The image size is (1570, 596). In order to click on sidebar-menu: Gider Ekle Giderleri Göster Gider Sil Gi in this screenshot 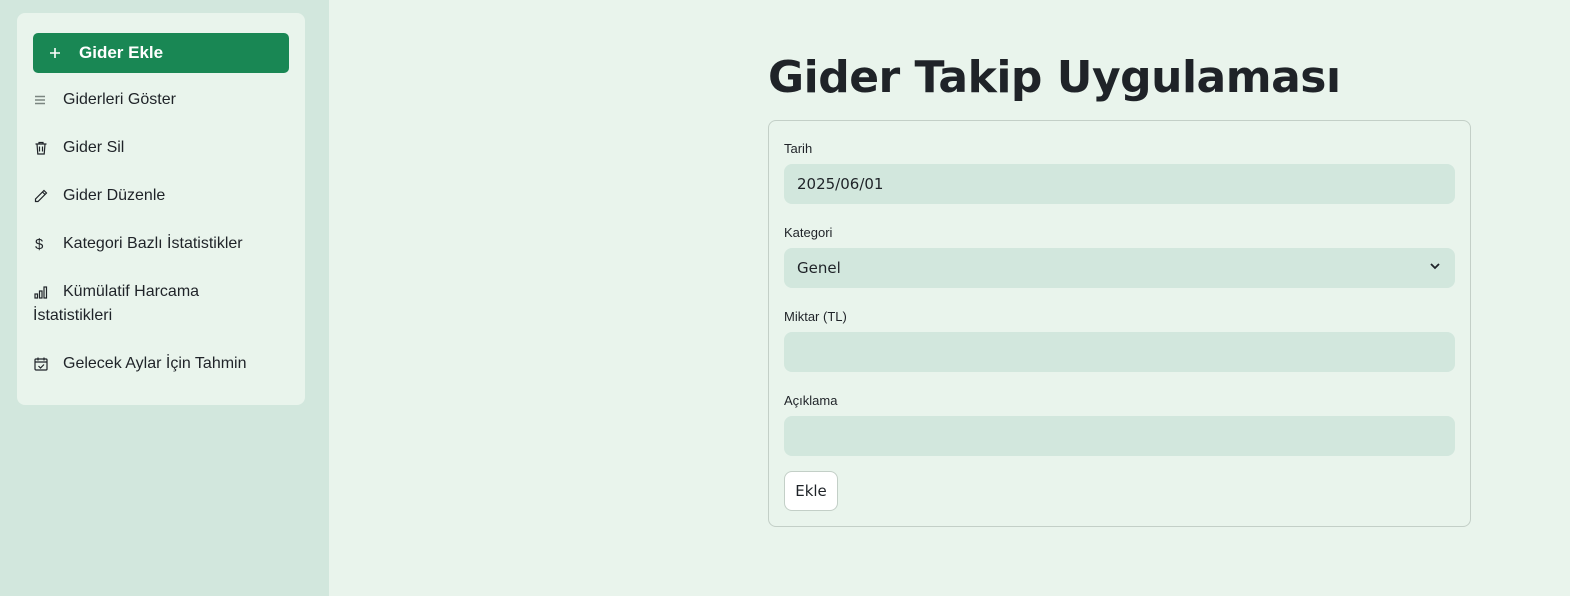, I will do `click(161, 209)`.